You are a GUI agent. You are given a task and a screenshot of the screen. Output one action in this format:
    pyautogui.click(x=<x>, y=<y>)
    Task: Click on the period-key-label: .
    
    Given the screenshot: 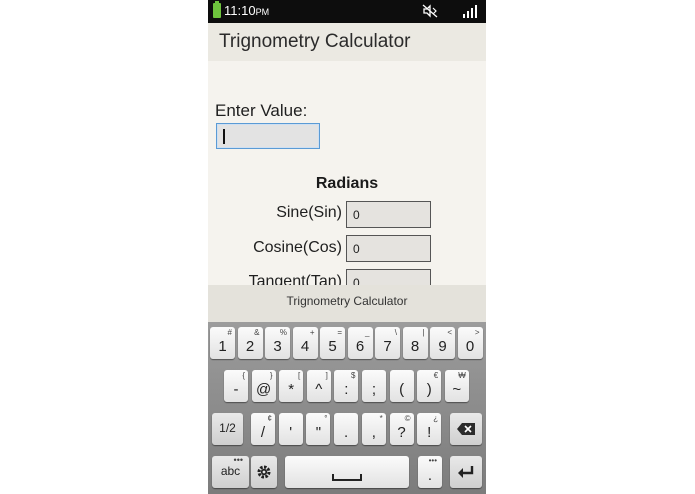 What is the action you would take?
    pyautogui.click(x=430, y=475)
    